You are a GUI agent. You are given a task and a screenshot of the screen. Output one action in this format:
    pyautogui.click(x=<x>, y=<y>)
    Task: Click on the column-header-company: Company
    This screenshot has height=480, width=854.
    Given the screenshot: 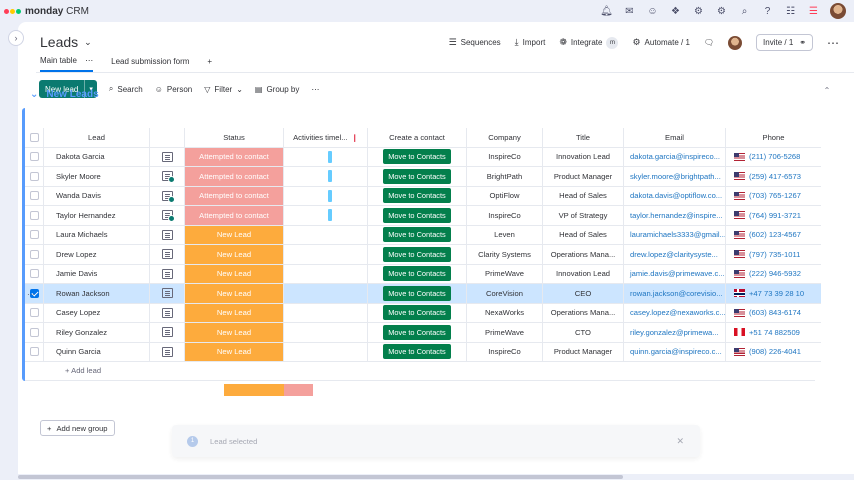 What is the action you would take?
    pyautogui.click(x=505, y=137)
    